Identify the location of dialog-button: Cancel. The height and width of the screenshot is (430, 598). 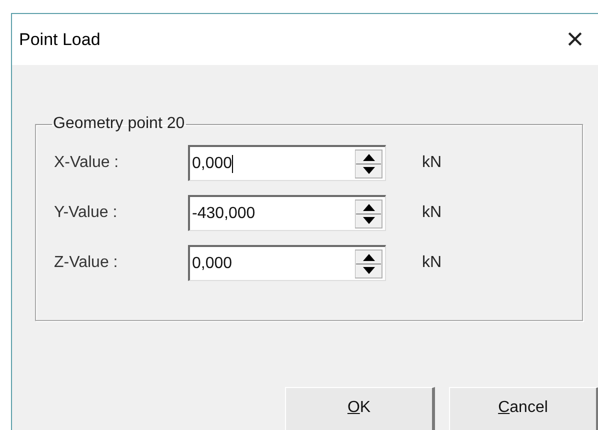
(523, 408).